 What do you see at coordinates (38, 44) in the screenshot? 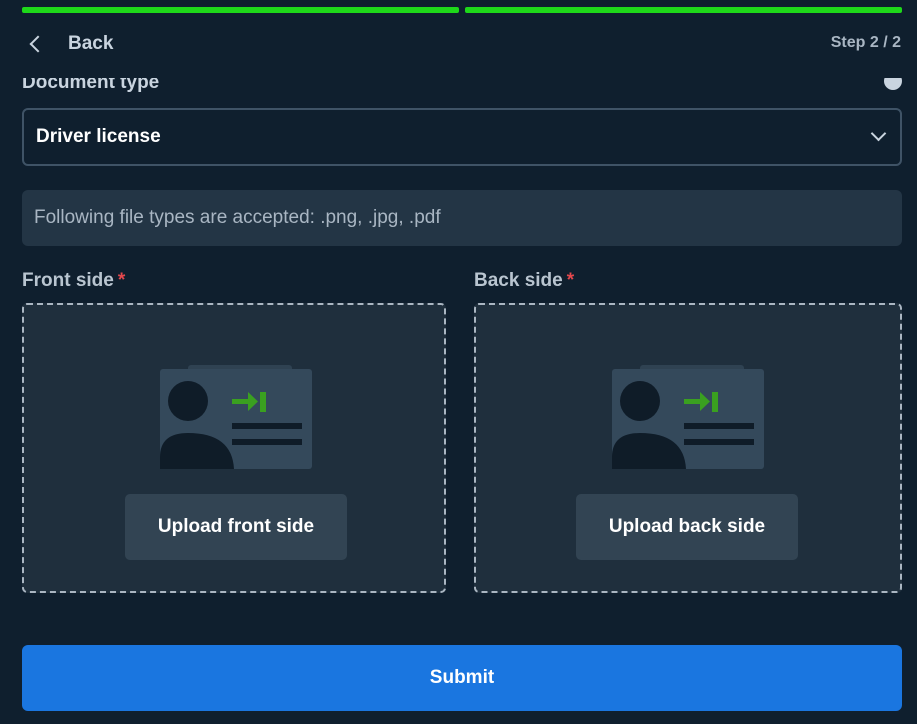
I see `chevron-left-icon` at bounding box center [38, 44].